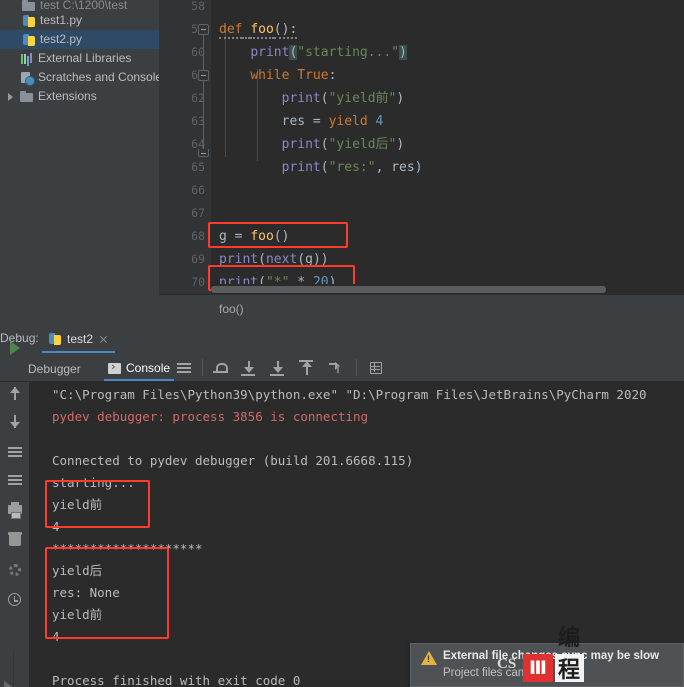 The width and height of the screenshot is (684, 687). Describe the element at coordinates (127, 548) in the screenshot. I see `console-line: ********************` at that location.